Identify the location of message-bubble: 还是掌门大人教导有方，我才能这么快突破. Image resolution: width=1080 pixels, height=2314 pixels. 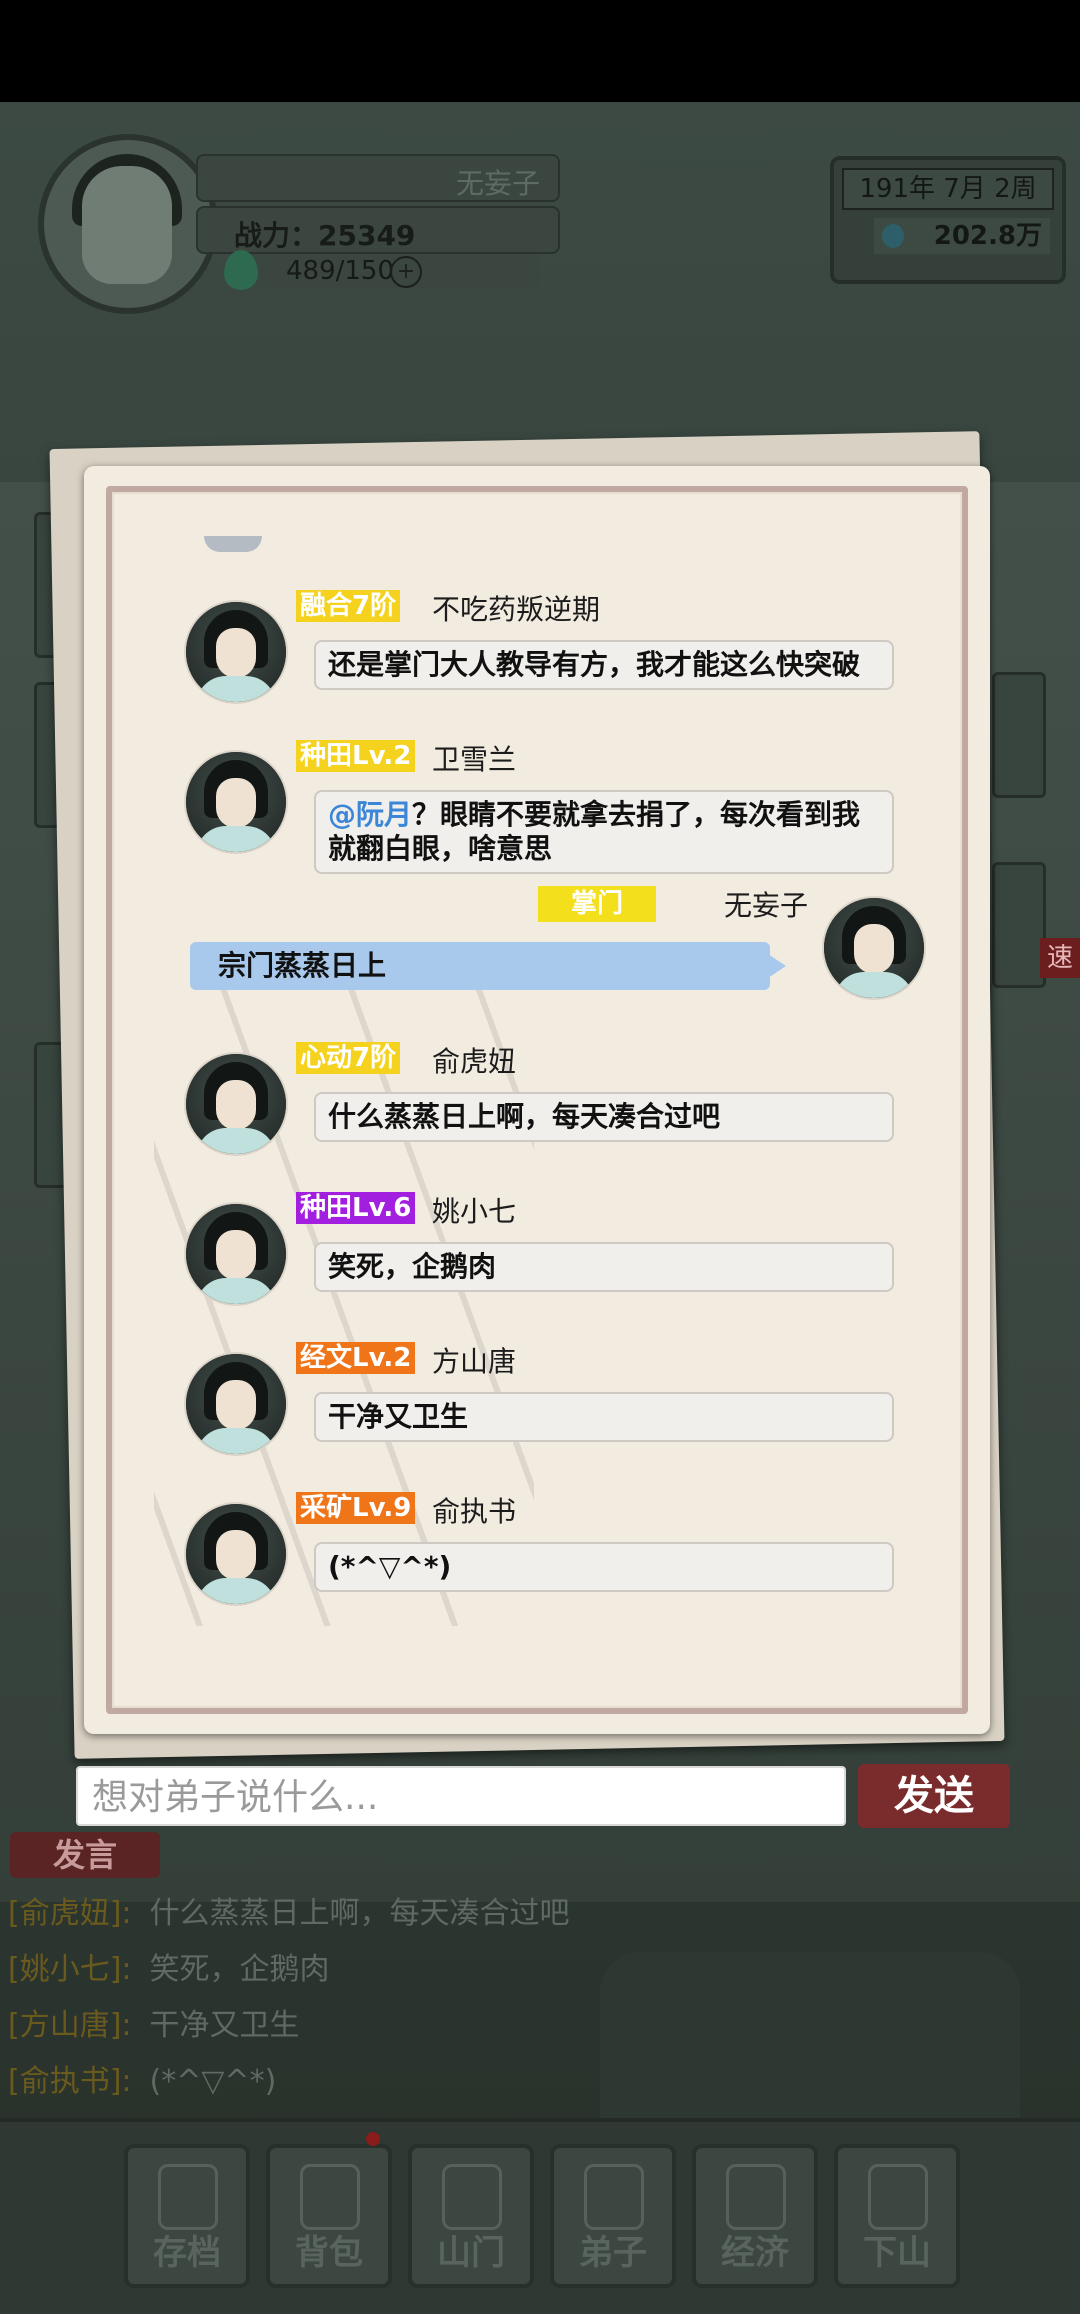
(604, 665).